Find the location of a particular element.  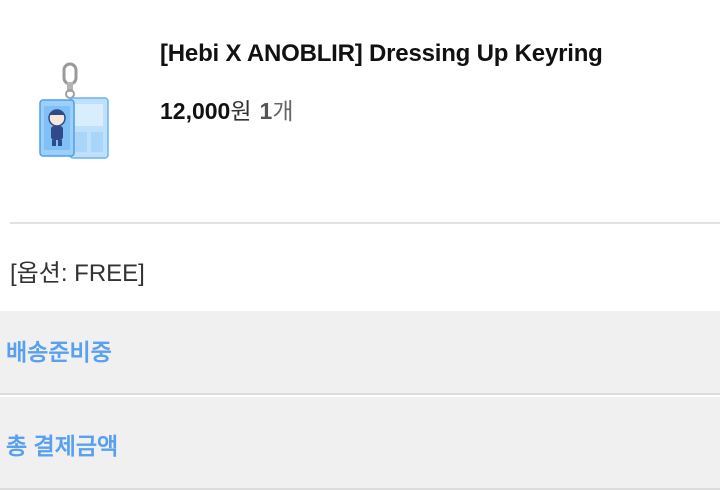

acrylic-keyring-icon is located at coordinates (74, 110).